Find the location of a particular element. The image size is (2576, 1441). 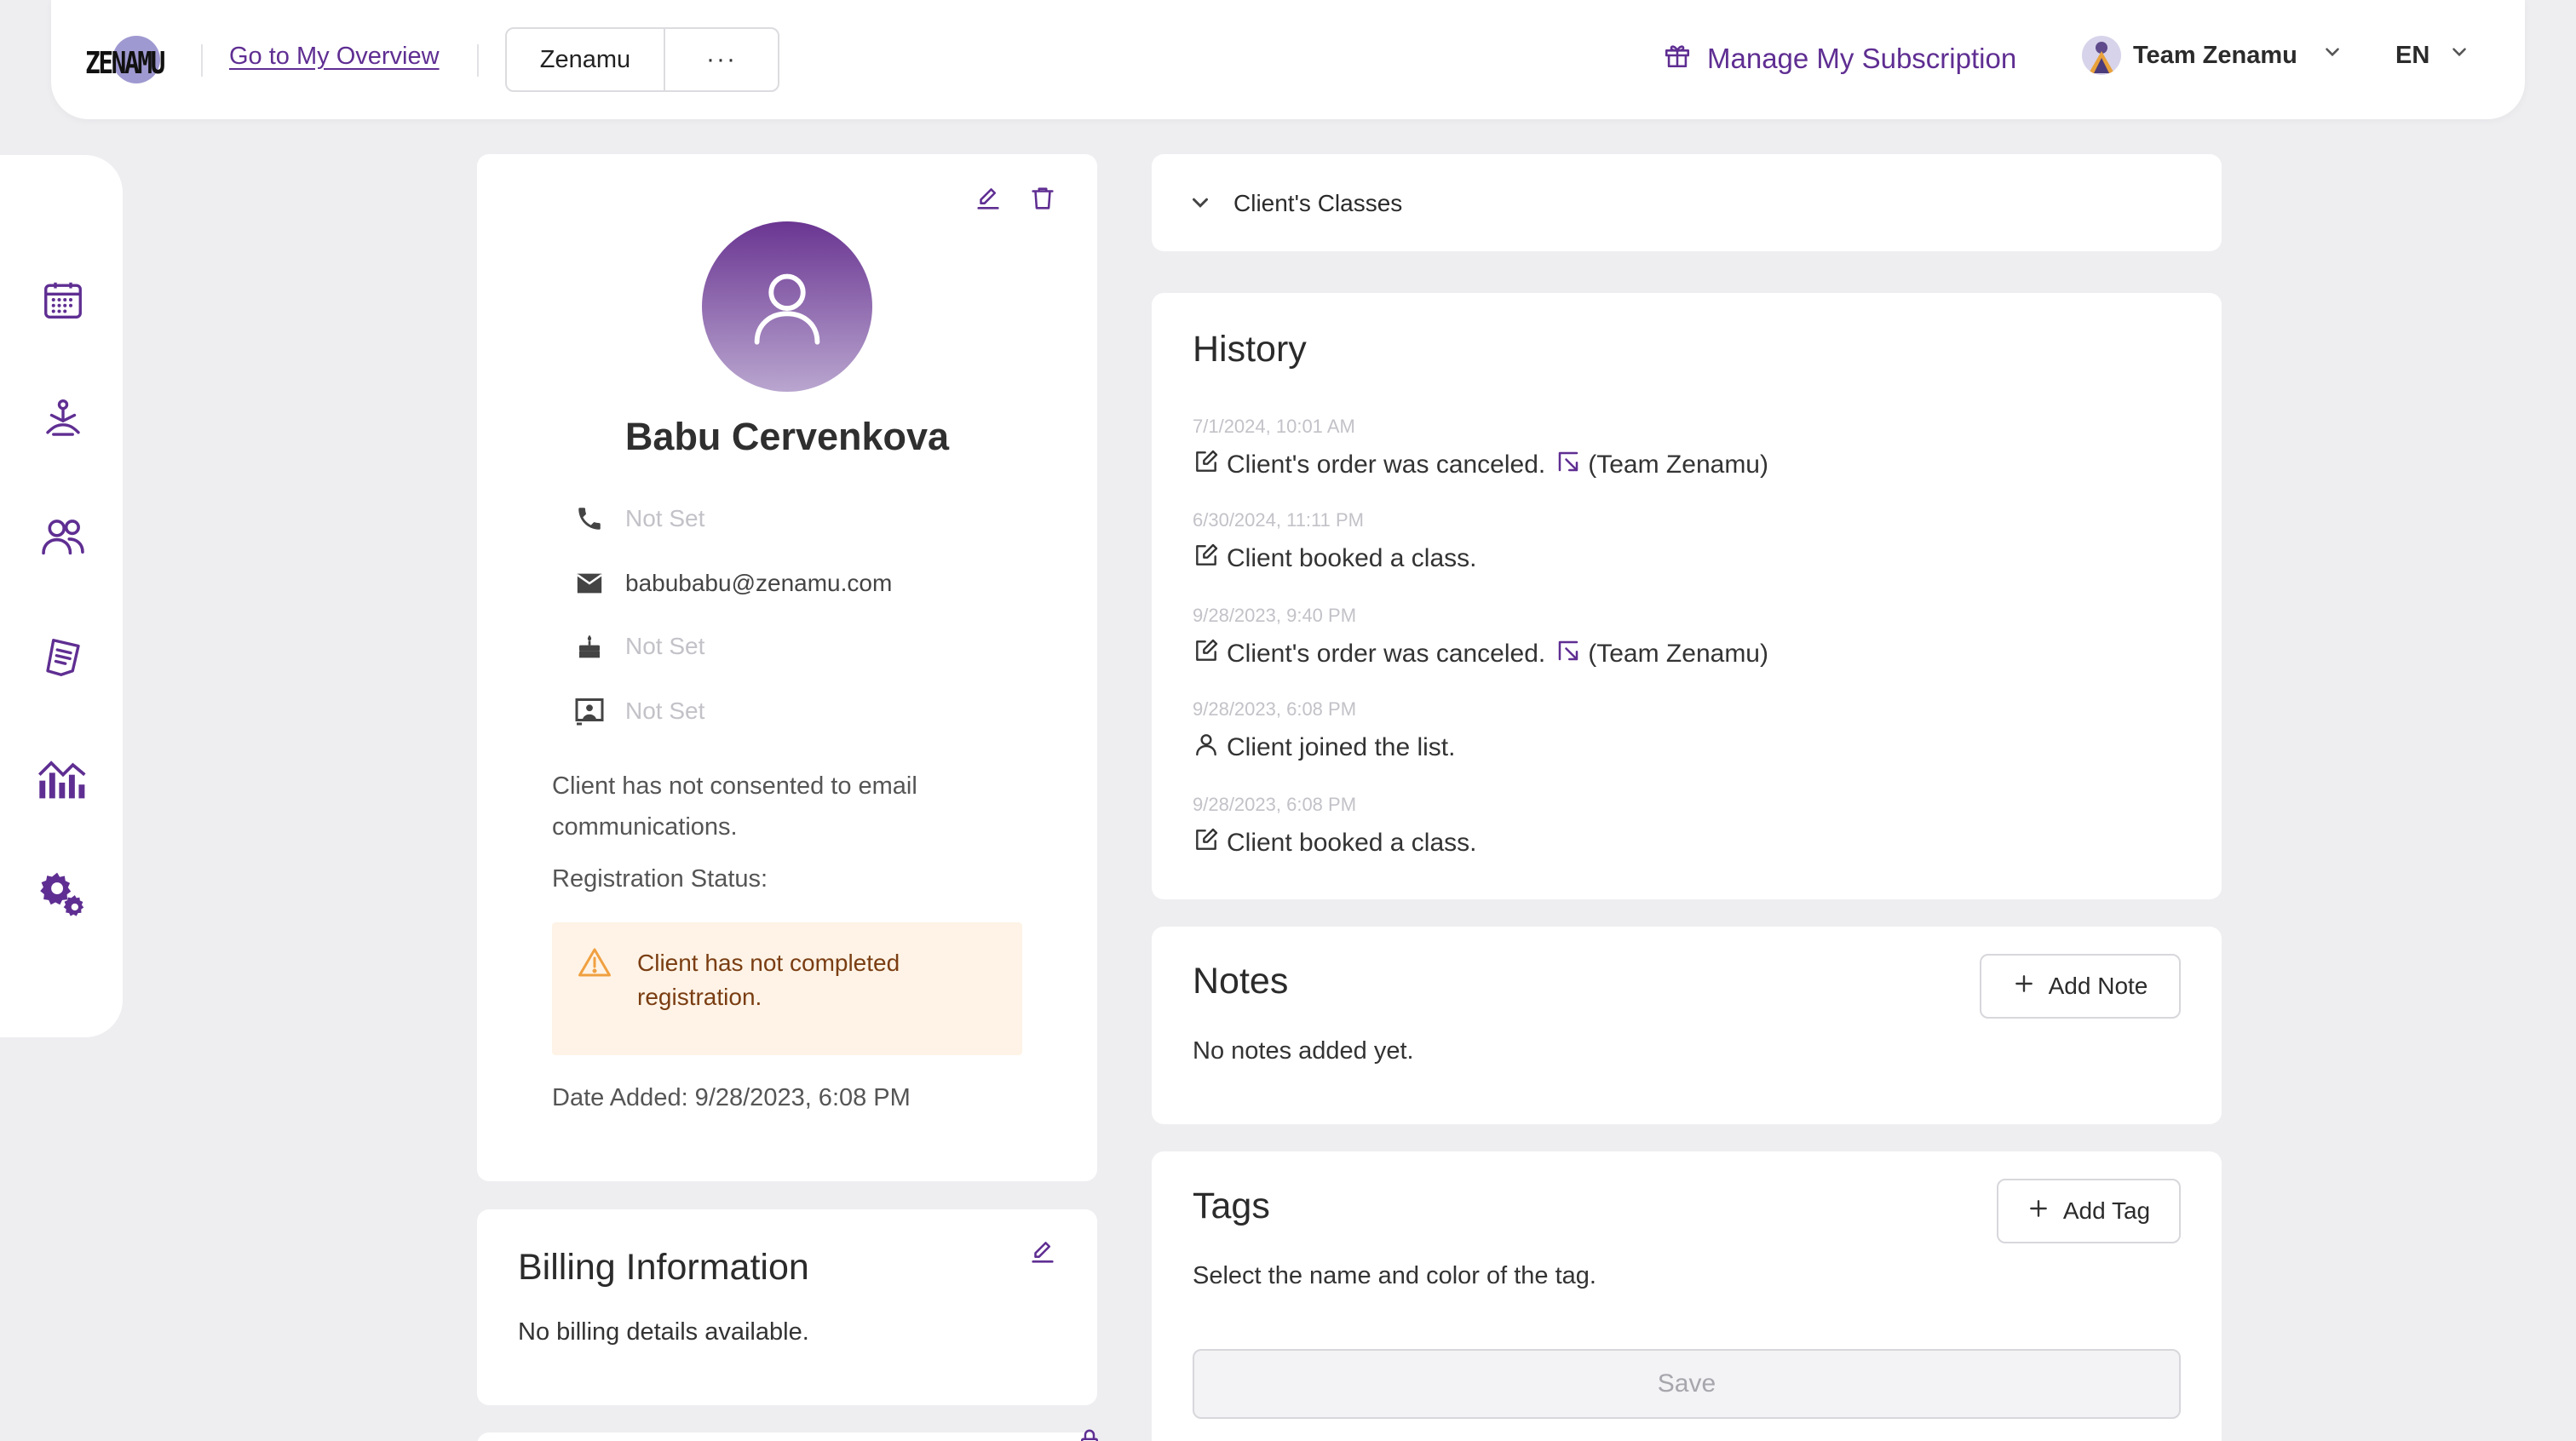

email-row: babubabu@zenamu.com is located at coordinates (732, 583).